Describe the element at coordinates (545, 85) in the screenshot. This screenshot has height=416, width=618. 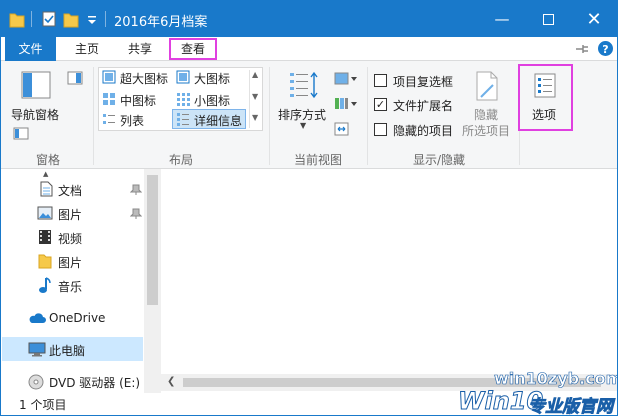
I see `options-icon` at that location.